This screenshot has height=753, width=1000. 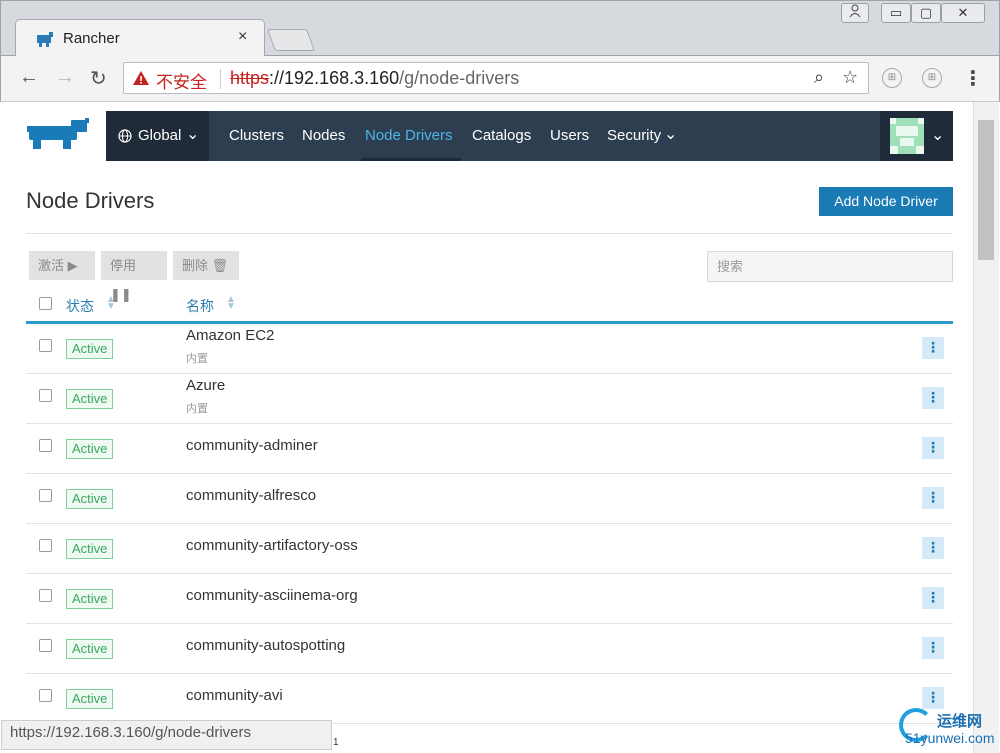 I want to click on driver-name: community-avi, so click(x=234, y=695).